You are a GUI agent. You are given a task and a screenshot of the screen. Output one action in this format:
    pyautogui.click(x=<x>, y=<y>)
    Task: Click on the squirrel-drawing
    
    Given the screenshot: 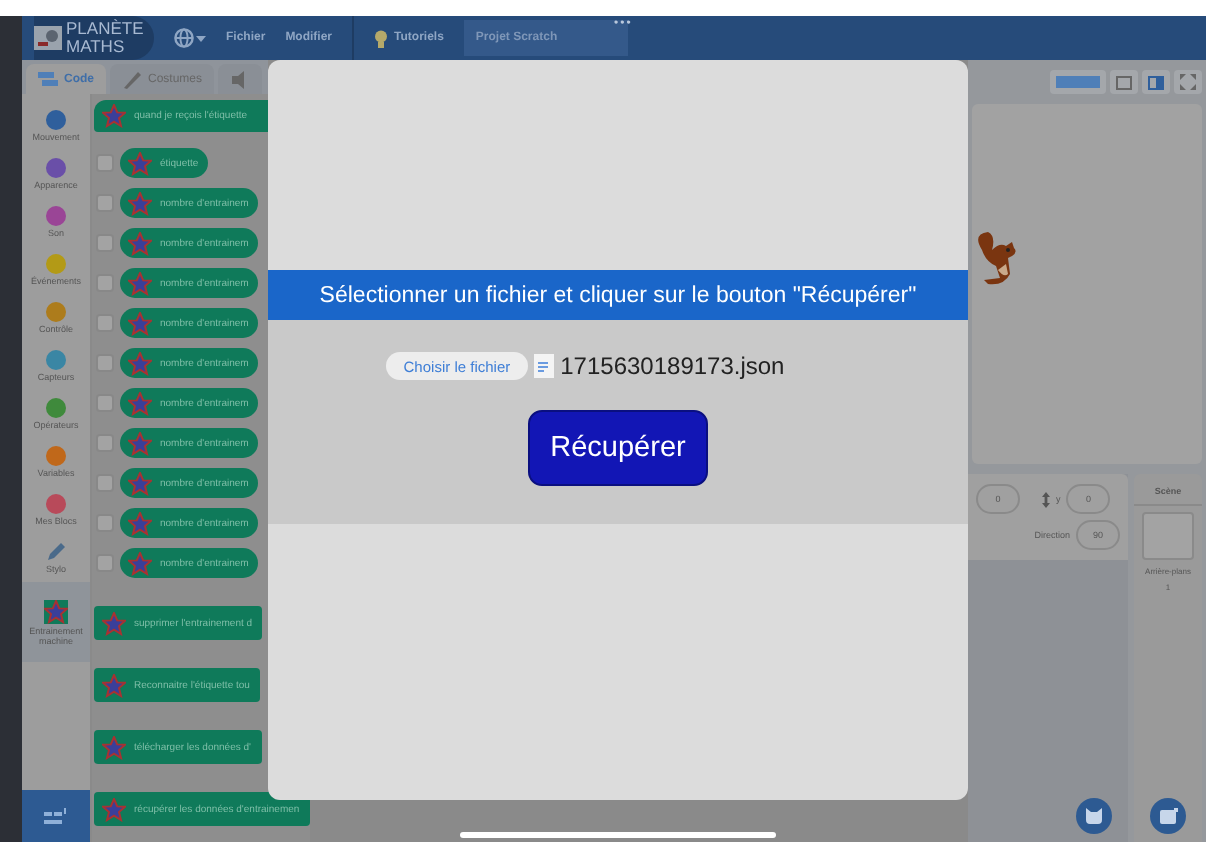 What is the action you would take?
    pyautogui.click(x=998, y=260)
    